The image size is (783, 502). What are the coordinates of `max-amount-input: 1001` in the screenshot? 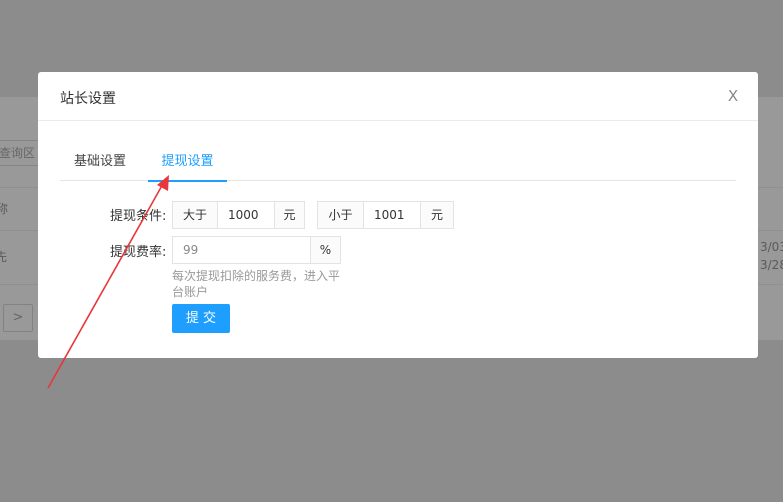 It's located at (392, 215).